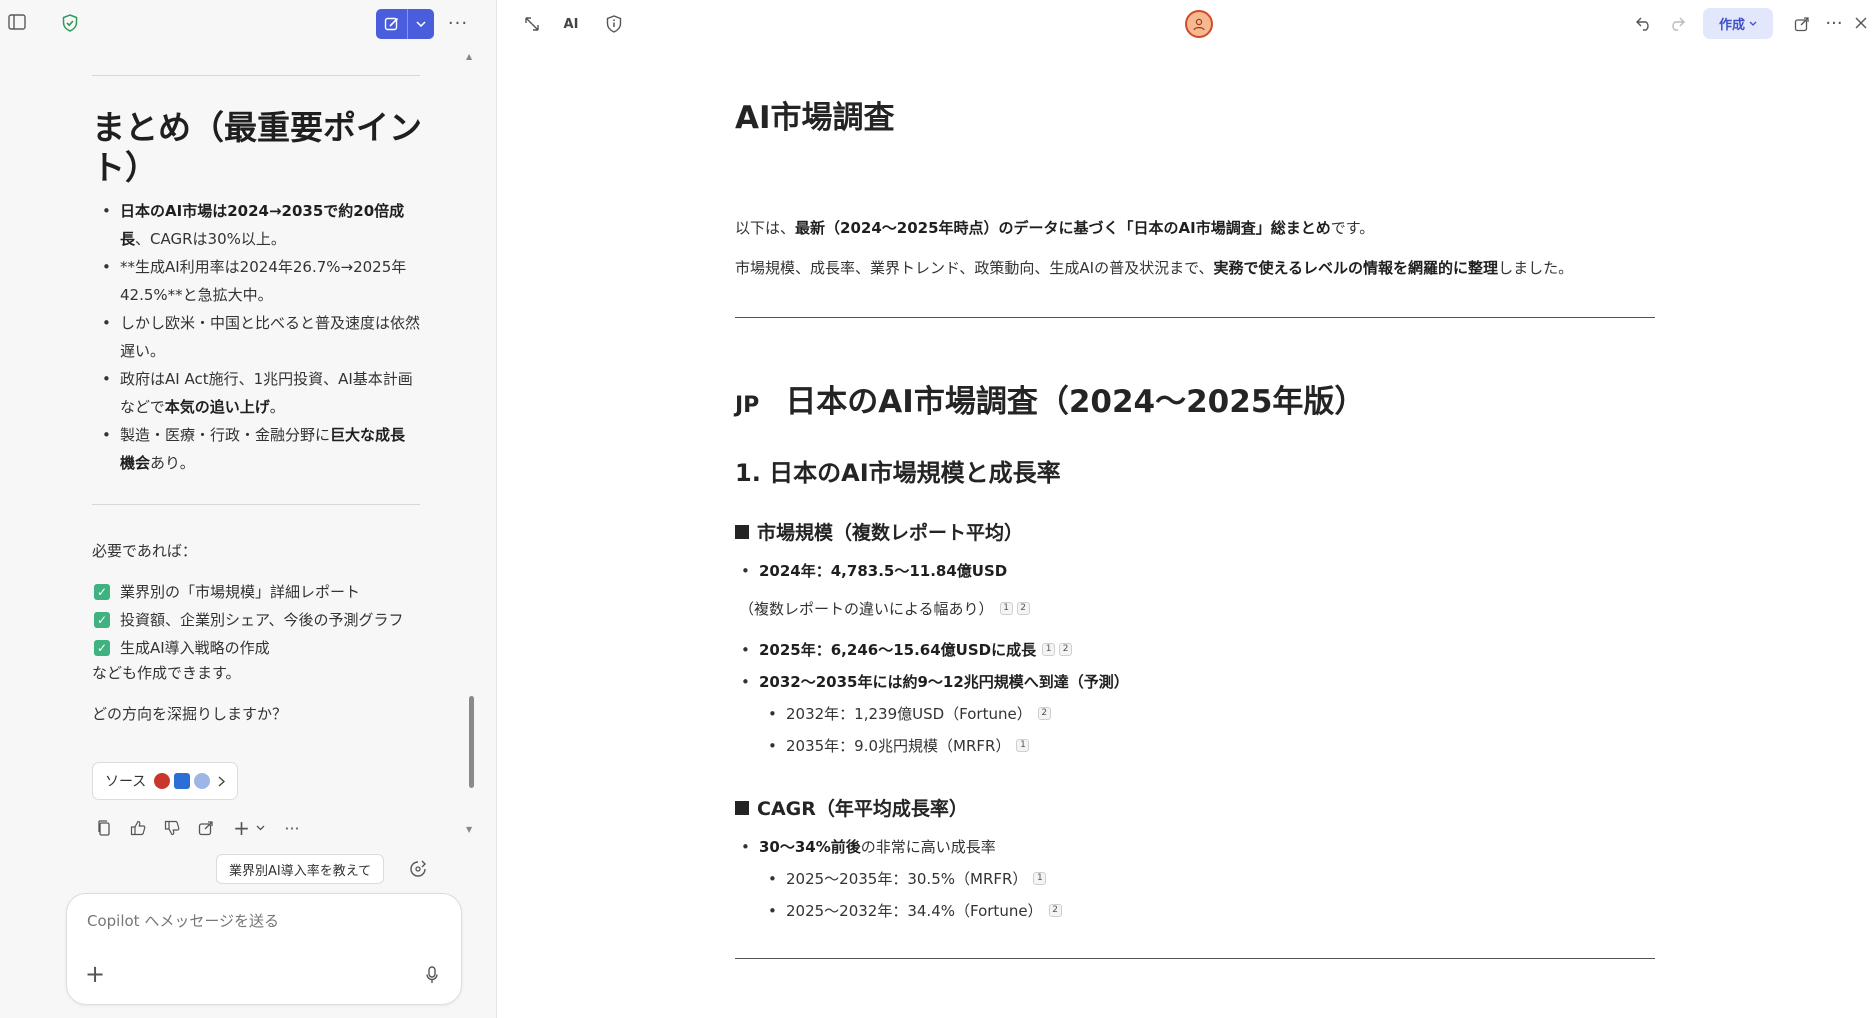  Describe the element at coordinates (95, 974) in the screenshot. I see `attach-plus-icon: +` at that location.